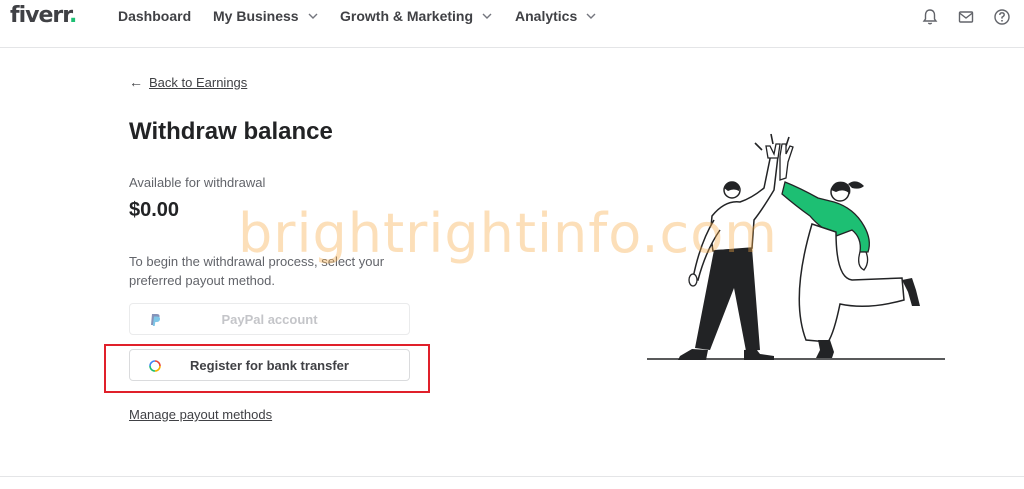 The image size is (1024, 489). I want to click on high-five-illustration, so click(796, 246).